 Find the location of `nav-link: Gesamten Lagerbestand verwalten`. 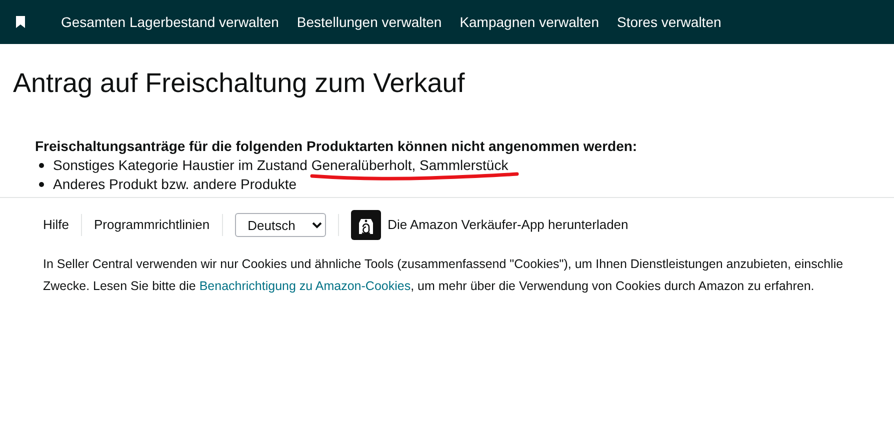

nav-link: Gesamten Lagerbestand verwalten is located at coordinates (170, 22).